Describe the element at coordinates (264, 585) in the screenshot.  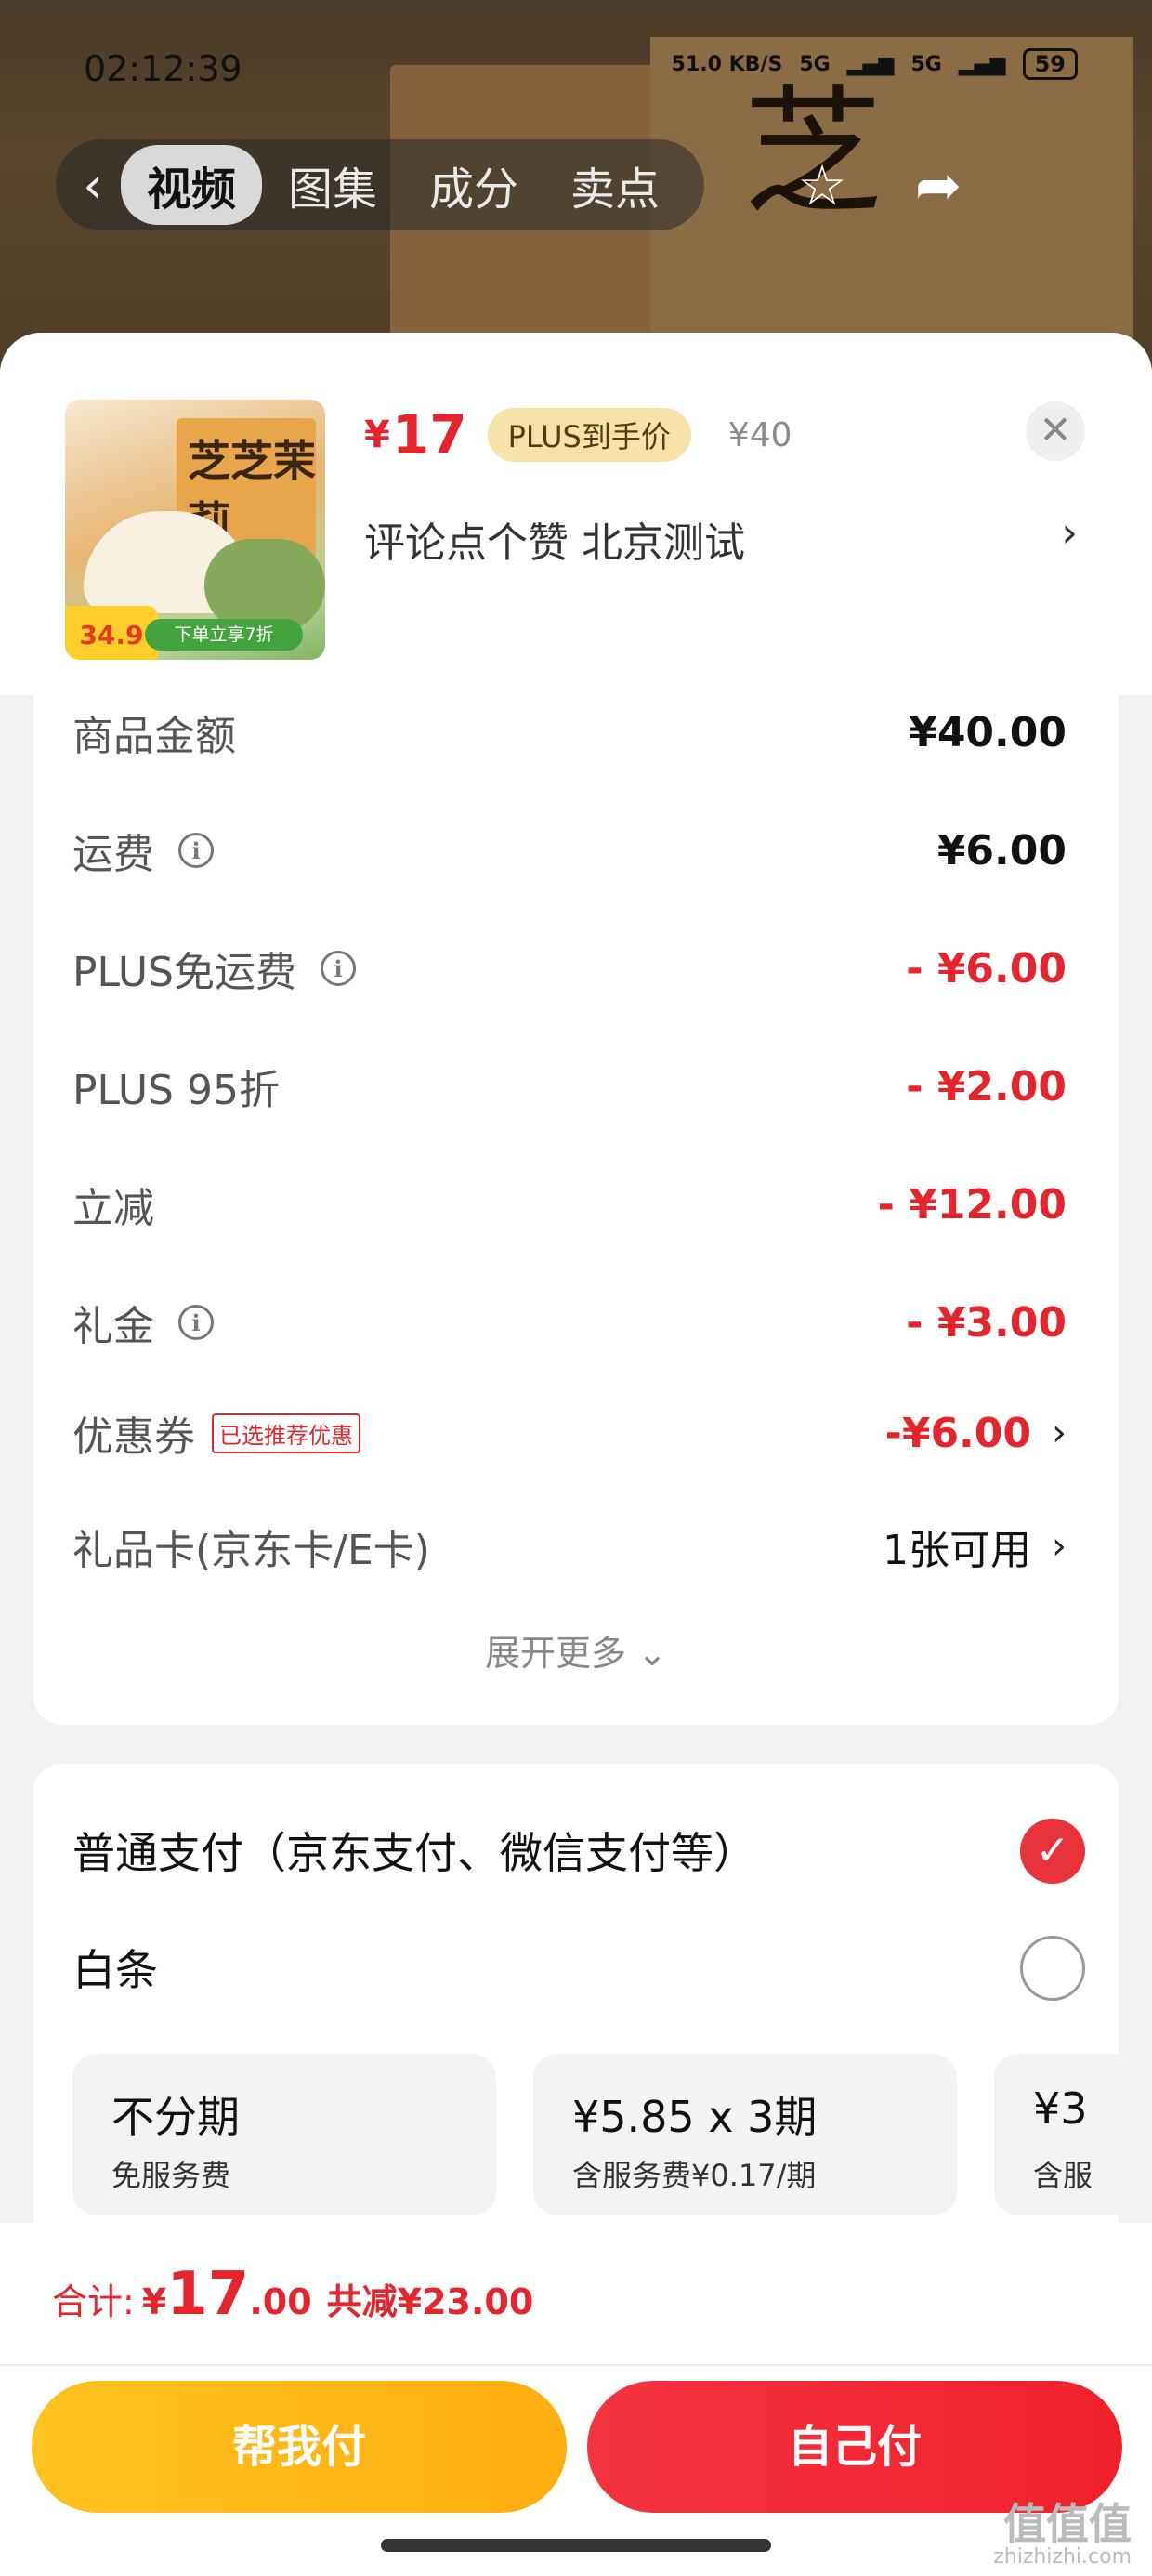
I see `thumb-cake-green` at that location.